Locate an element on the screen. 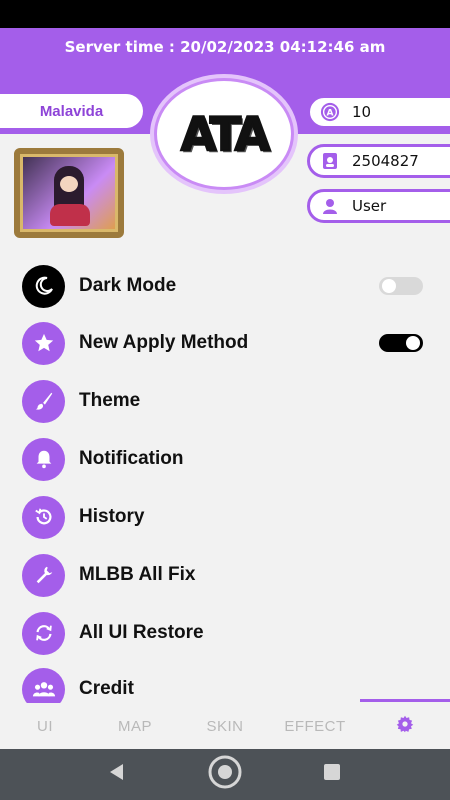 The width and height of the screenshot is (450, 800). brush-icon is located at coordinates (43, 401).